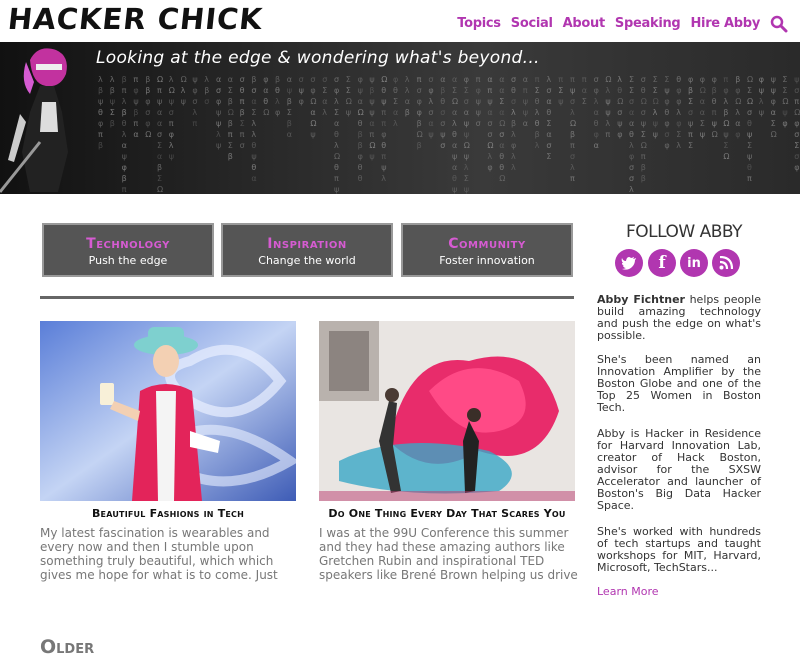 This screenshot has height=660, width=800. What do you see at coordinates (135, 19) in the screenshot?
I see `site-logo: HACKER CHICK` at bounding box center [135, 19].